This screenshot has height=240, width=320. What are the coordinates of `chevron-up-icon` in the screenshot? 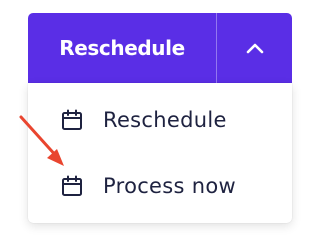 It's located at (254, 48).